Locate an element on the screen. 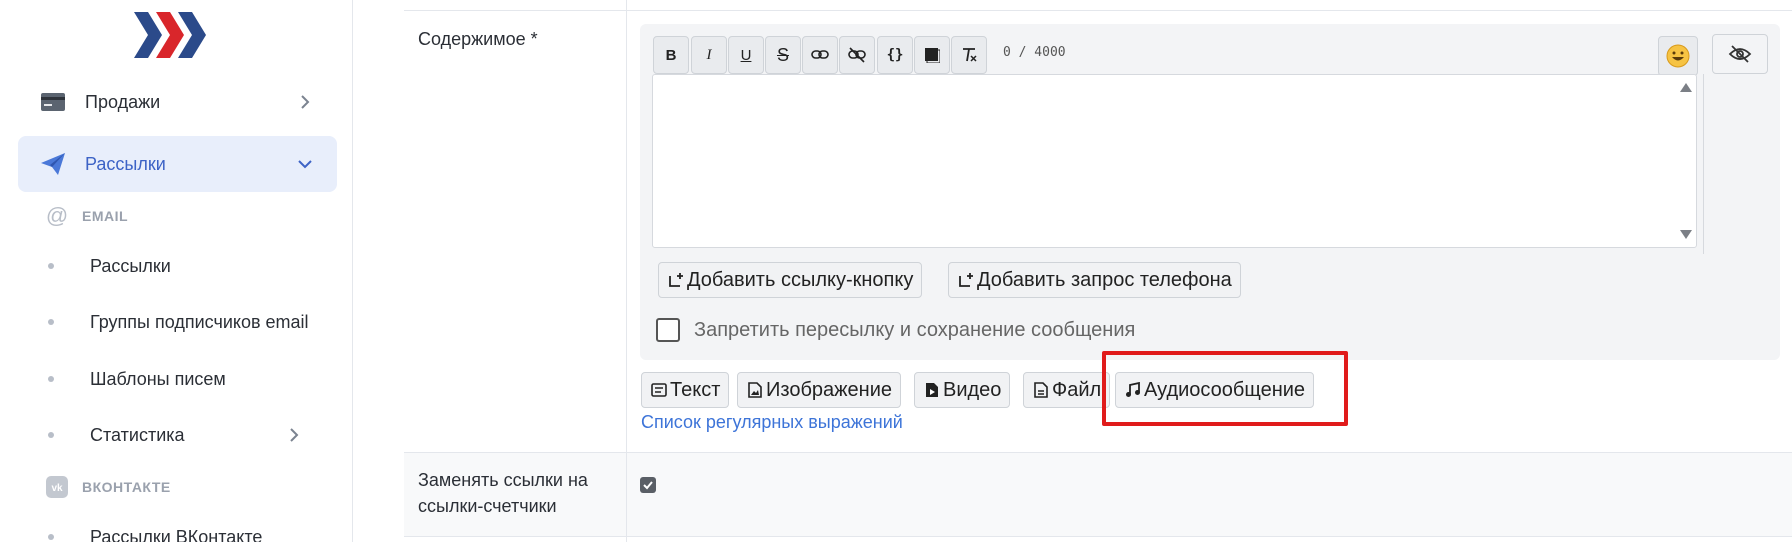  image-file-icon is located at coordinates (755, 390).